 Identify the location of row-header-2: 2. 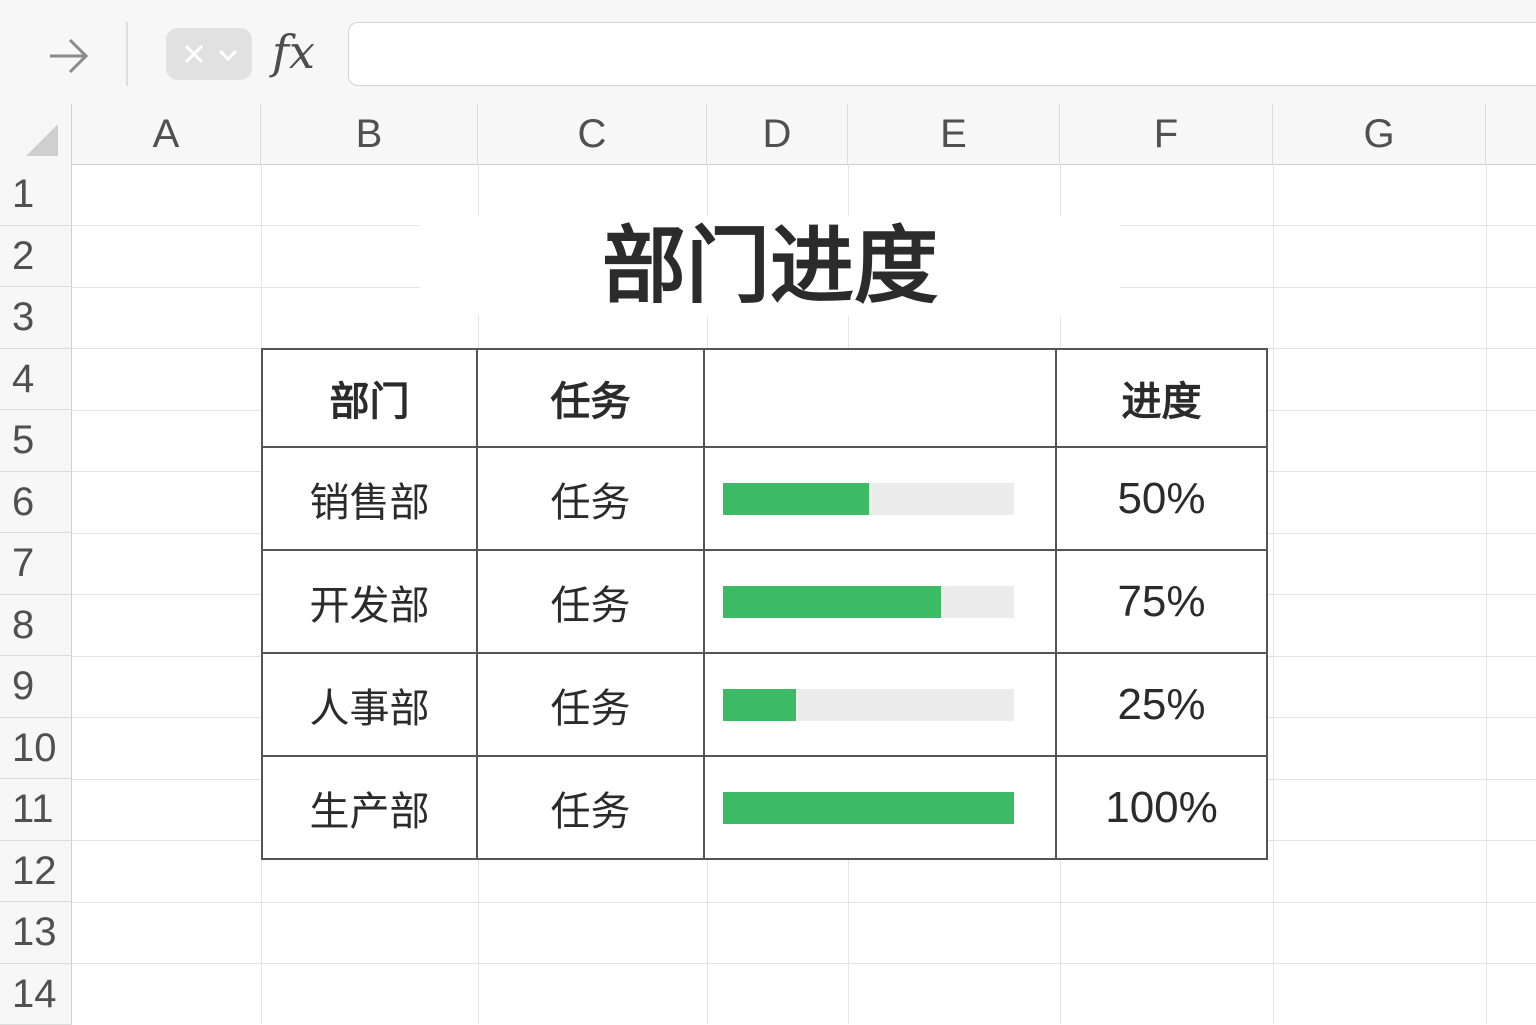
(36, 257).